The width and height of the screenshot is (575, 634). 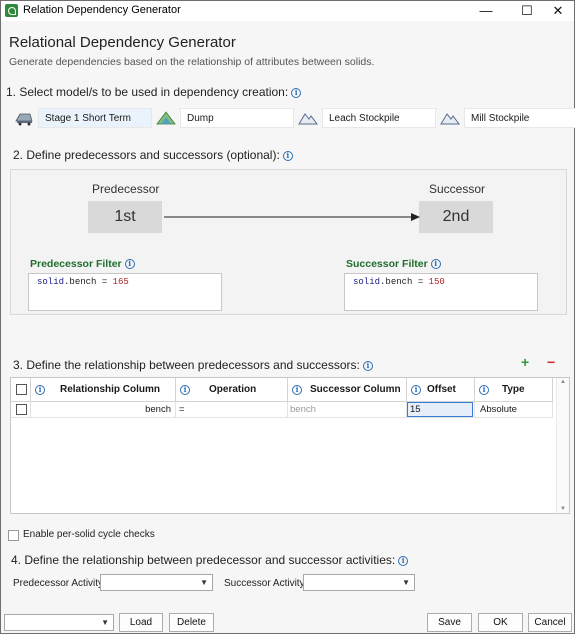 What do you see at coordinates (110, 389) in the screenshot?
I see `column-title: Relationship Column` at bounding box center [110, 389].